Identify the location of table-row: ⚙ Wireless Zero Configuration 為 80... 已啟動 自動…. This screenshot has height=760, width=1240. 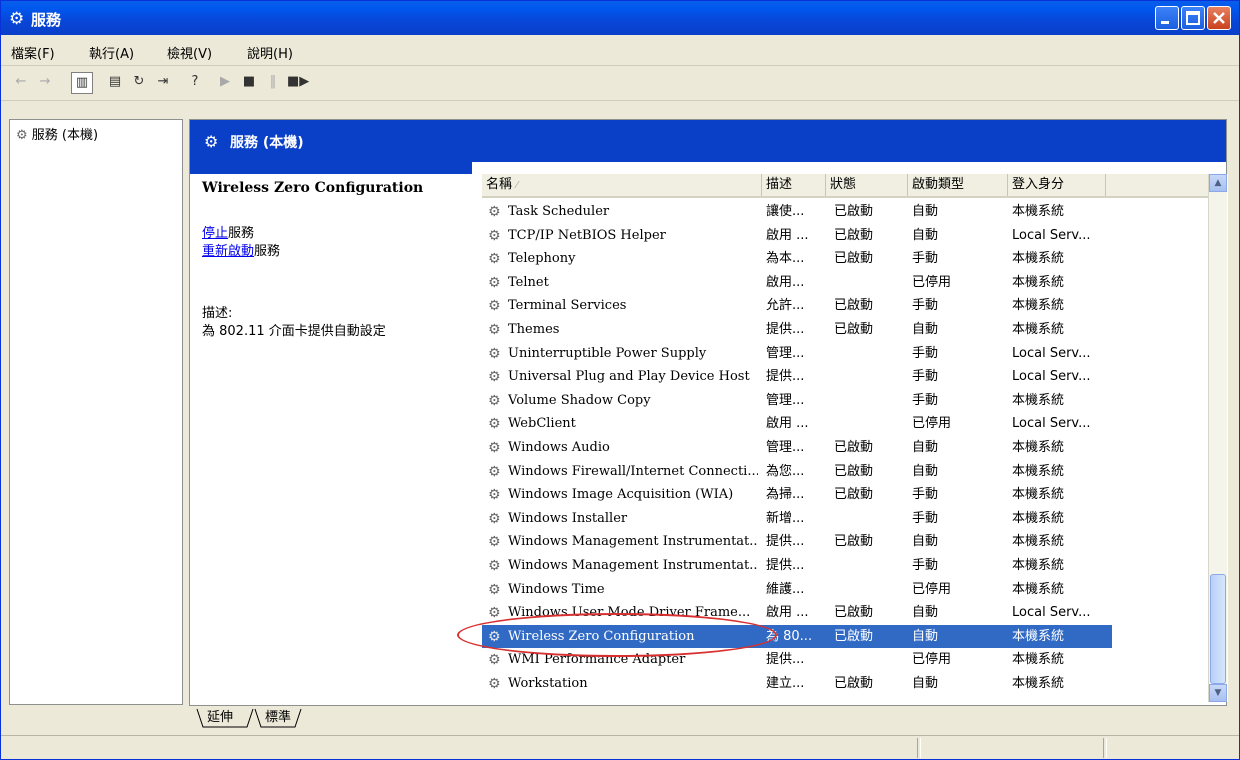
(797, 636).